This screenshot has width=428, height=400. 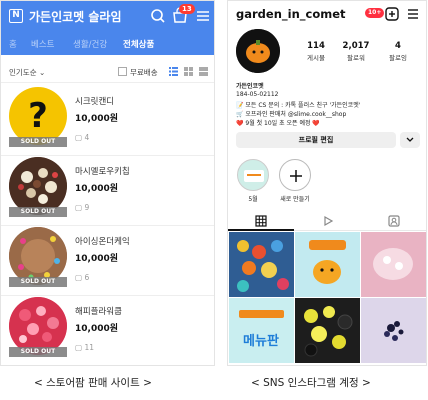 I want to click on category-tabs: 홈 베스트 생활/건강 전체상품, so click(x=107, y=44).